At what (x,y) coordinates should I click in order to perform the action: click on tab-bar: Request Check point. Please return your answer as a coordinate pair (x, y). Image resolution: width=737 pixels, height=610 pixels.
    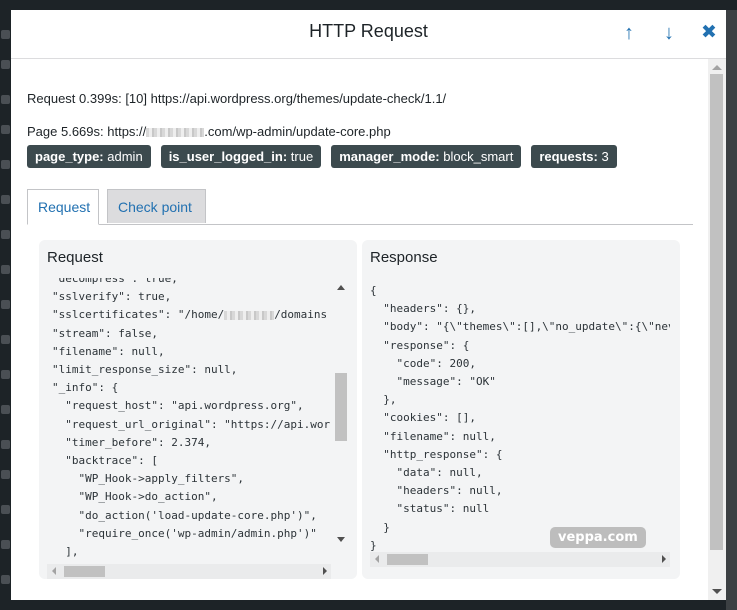
    Looking at the image, I should click on (360, 207).